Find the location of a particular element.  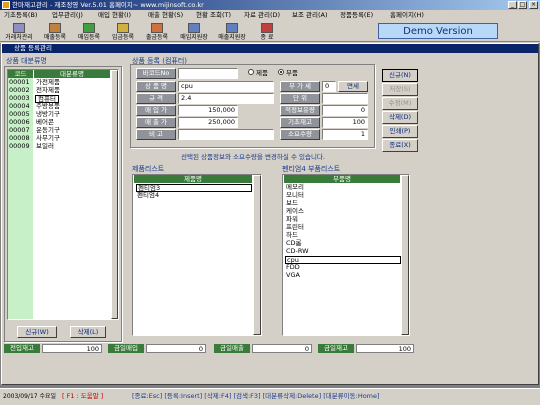

tool-sales-ledger: 매출지원장 is located at coordinates (232, 31).